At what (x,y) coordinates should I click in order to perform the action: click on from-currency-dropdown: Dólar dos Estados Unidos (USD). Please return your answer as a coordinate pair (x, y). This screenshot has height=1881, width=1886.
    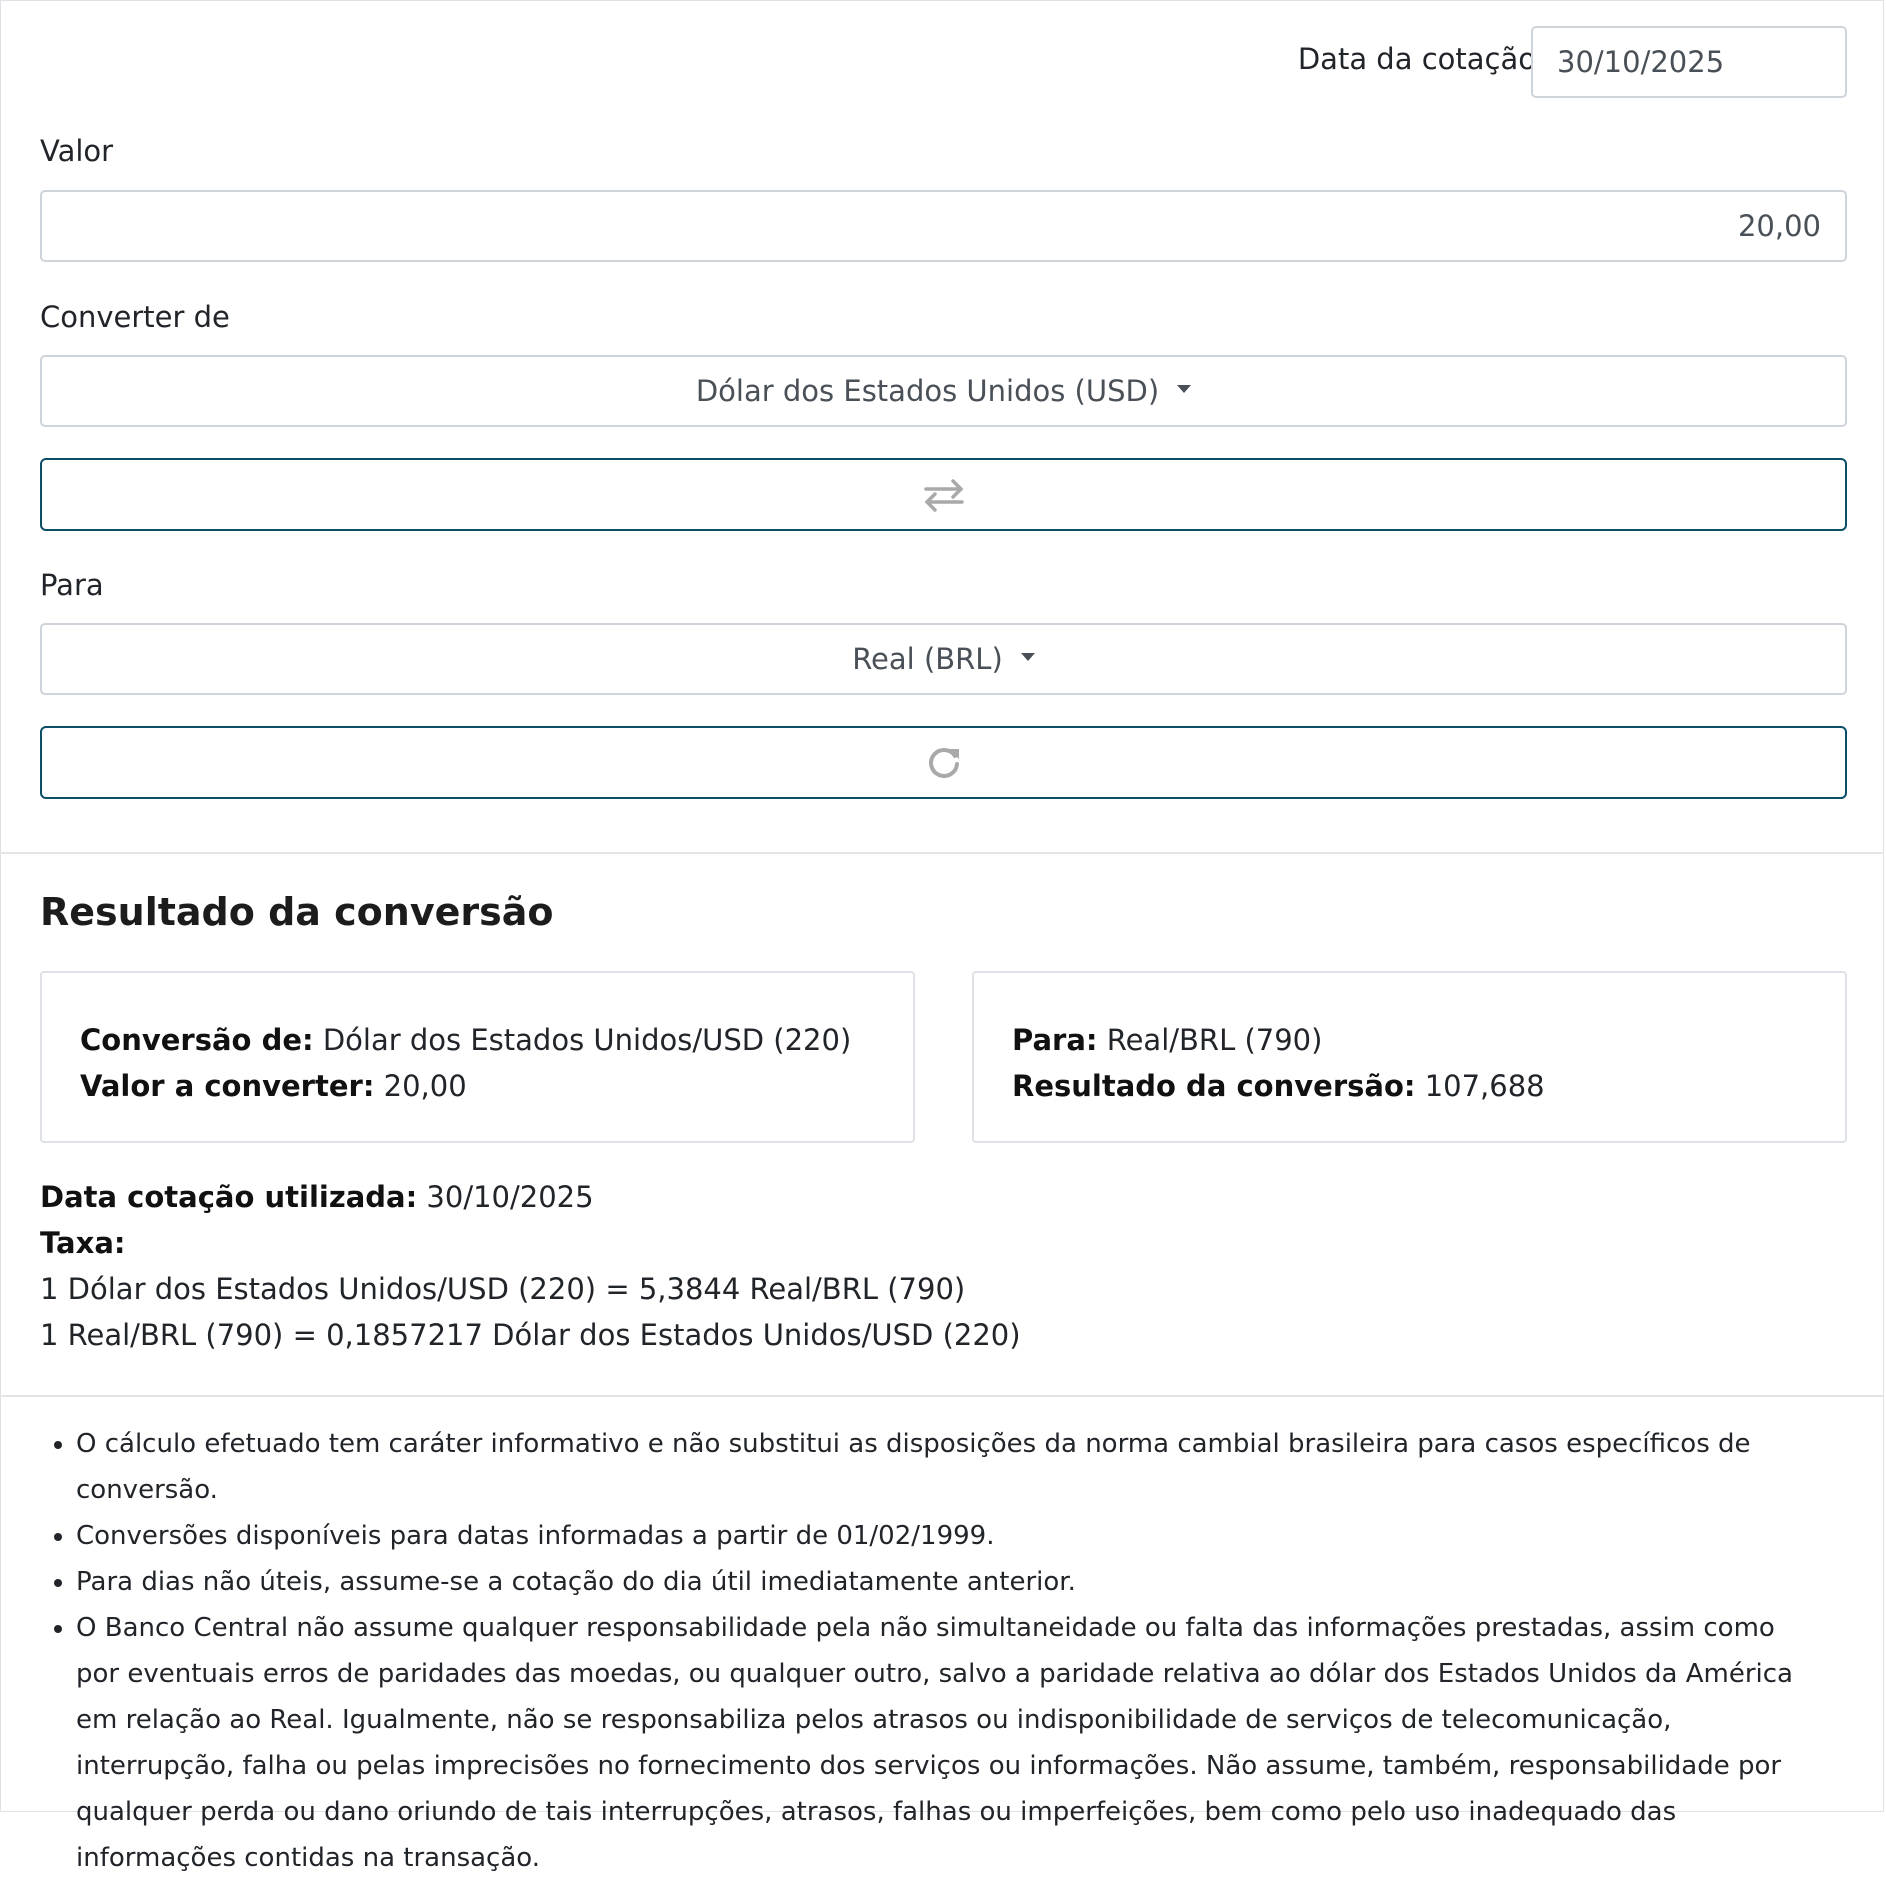
    Looking at the image, I should click on (943, 391).